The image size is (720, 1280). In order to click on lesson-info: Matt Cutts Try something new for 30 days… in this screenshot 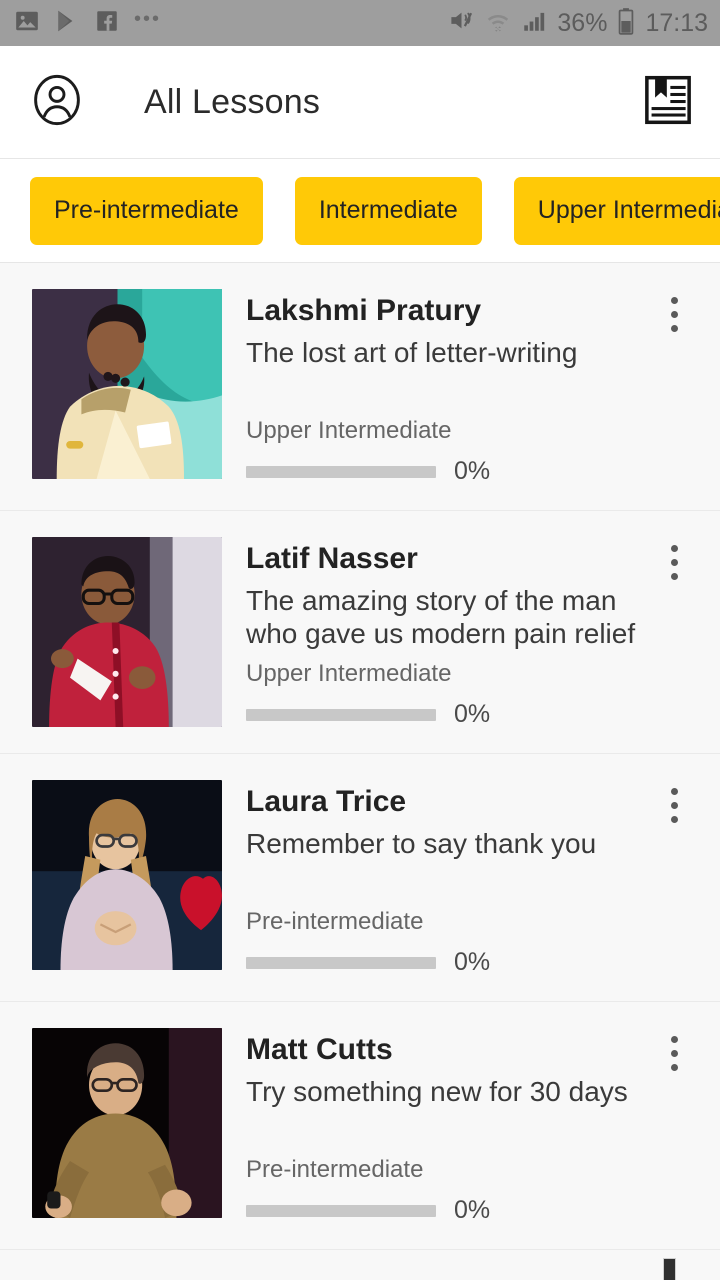, I will do `click(459, 1126)`.